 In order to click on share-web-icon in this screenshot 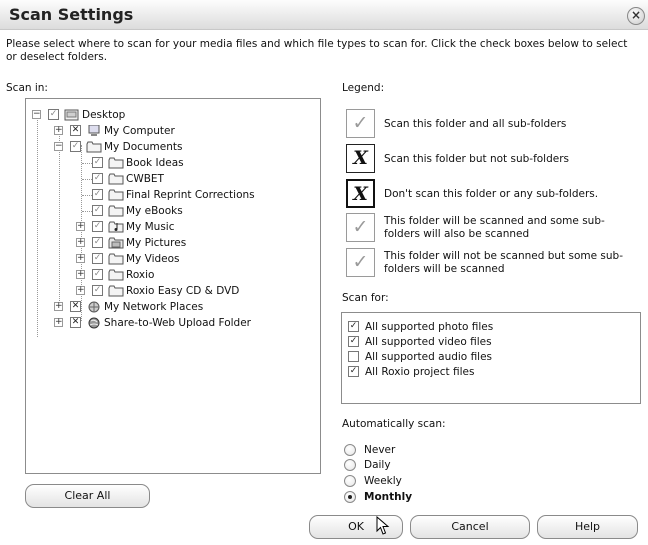, I will do `click(94, 323)`.